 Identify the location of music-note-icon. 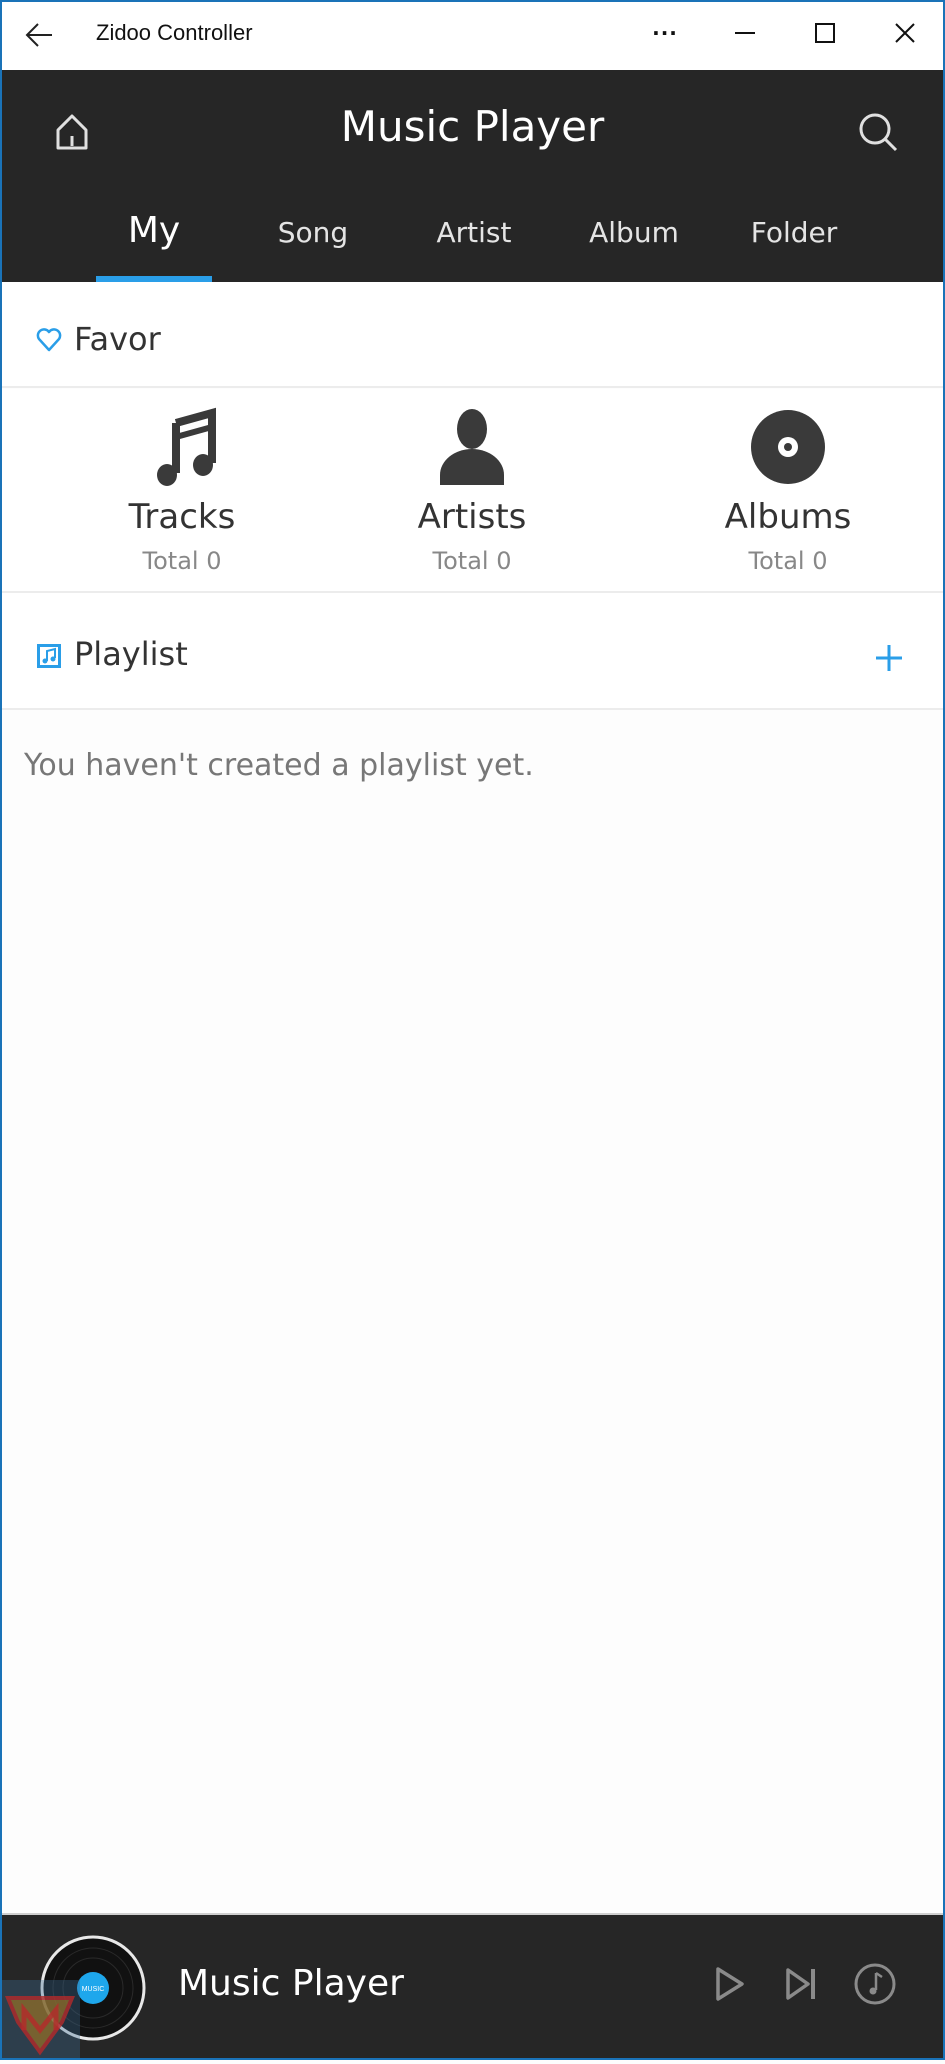
(186, 446).